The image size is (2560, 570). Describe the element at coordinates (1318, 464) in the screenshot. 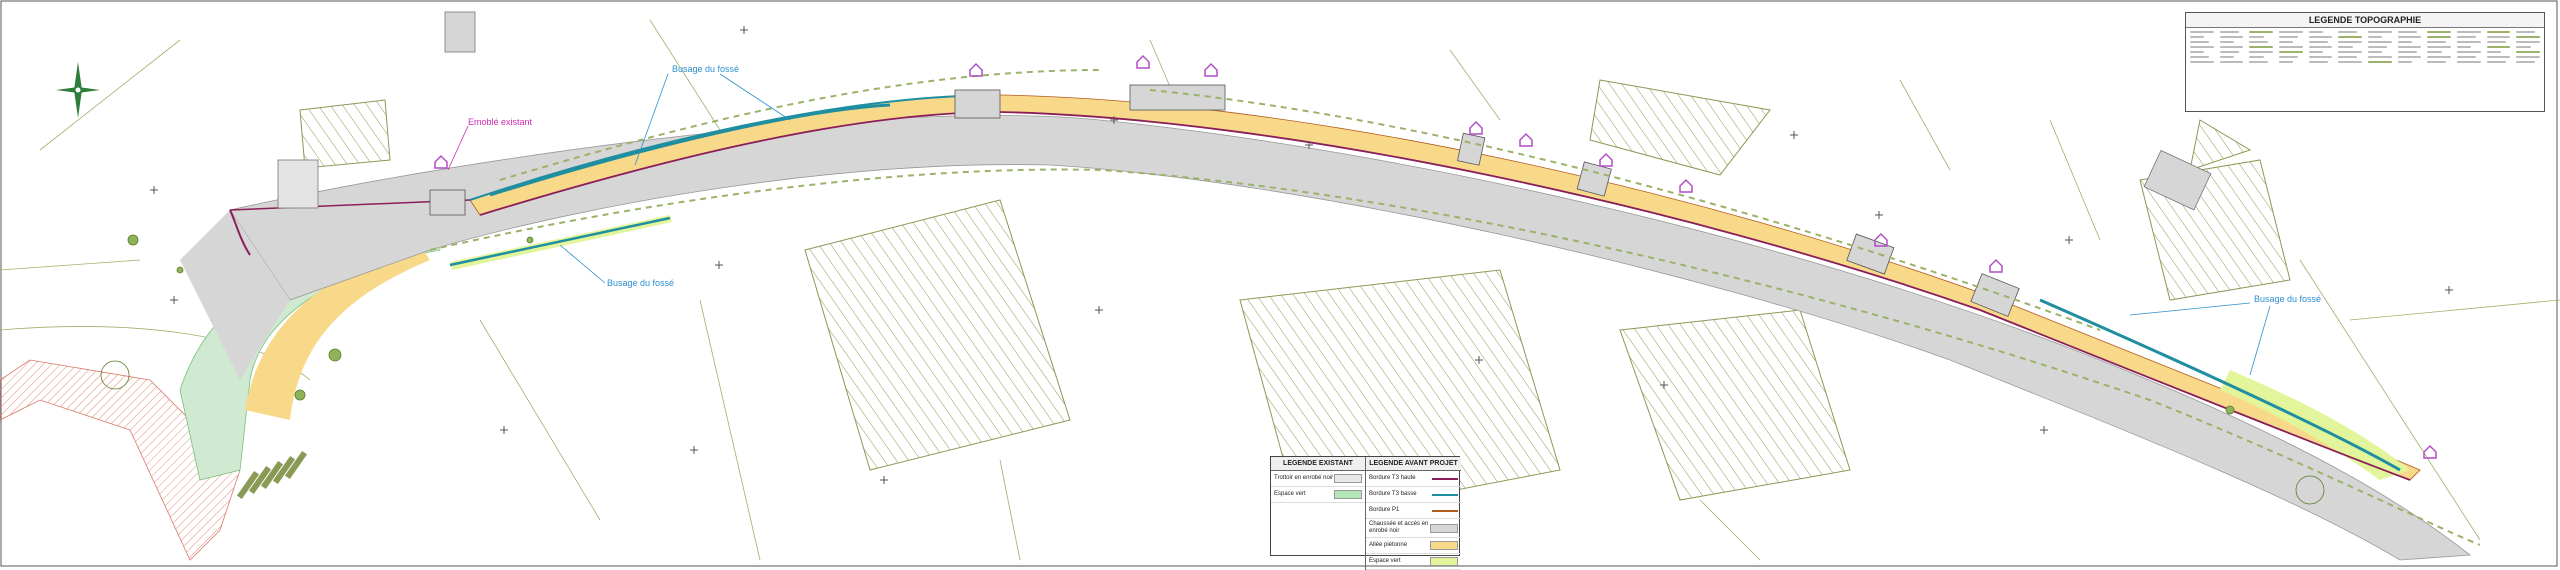

I see `legend-existing-title: LEGENDE EXISTANT` at that location.